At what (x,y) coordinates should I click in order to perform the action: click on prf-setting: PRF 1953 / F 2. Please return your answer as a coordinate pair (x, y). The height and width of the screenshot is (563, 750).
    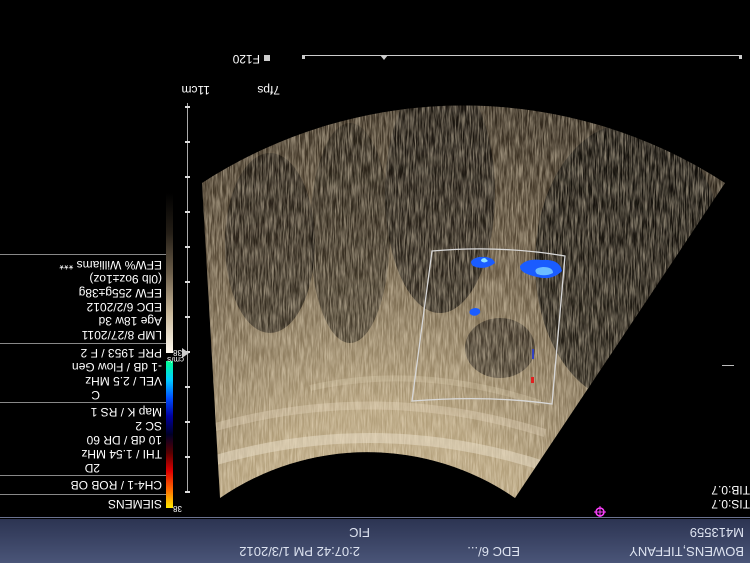
    Looking at the image, I should click on (121, 353).